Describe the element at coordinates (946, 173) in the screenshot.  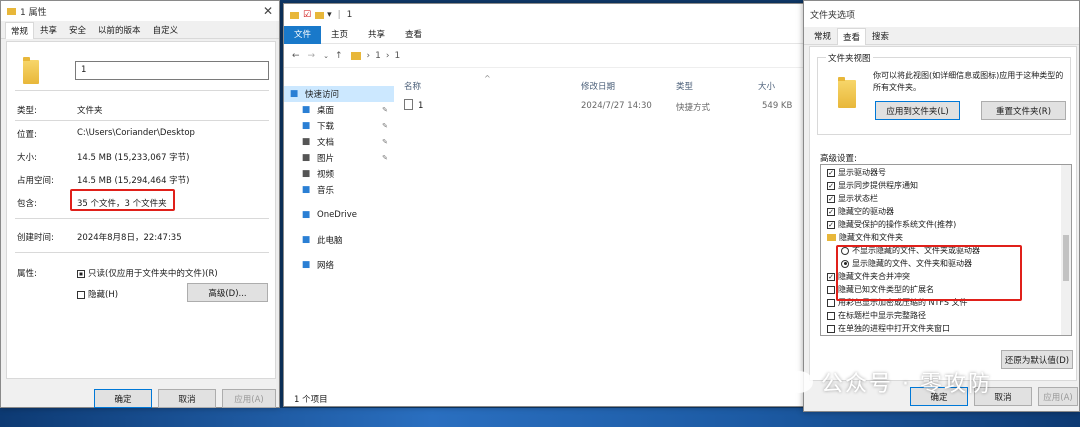
I see `advanced-setting-item: ✓ 显示驱动器号` at that location.